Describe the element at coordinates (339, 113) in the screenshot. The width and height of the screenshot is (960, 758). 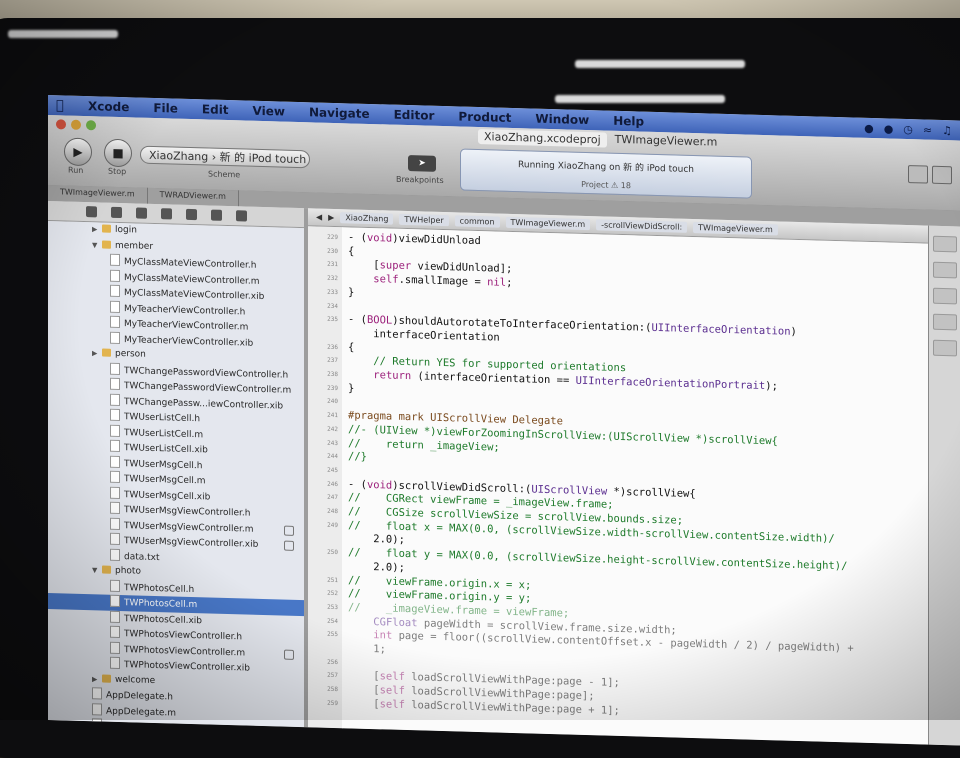
I see `menu-navigate: Navigate` at that location.